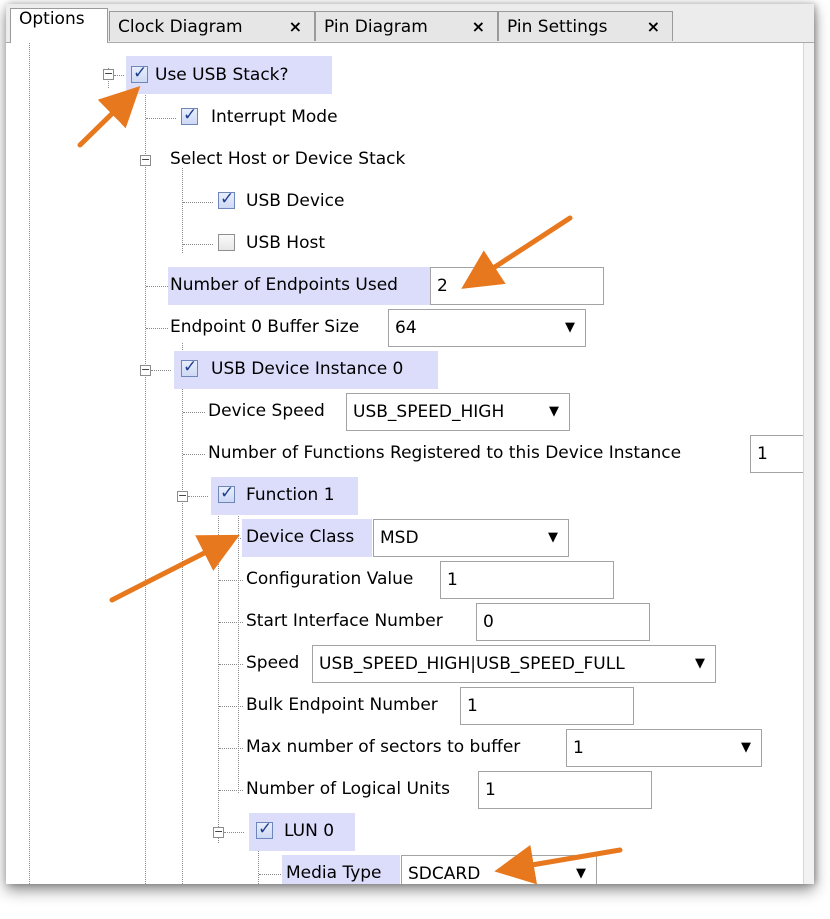  I want to click on arrow-media-type, so click(558, 864).